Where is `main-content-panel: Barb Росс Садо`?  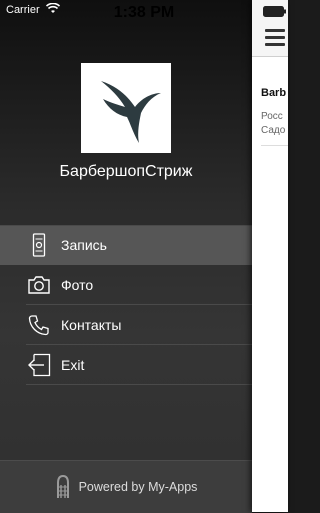
main-content-panel: Barb Росс Садо is located at coordinates (270, 256).